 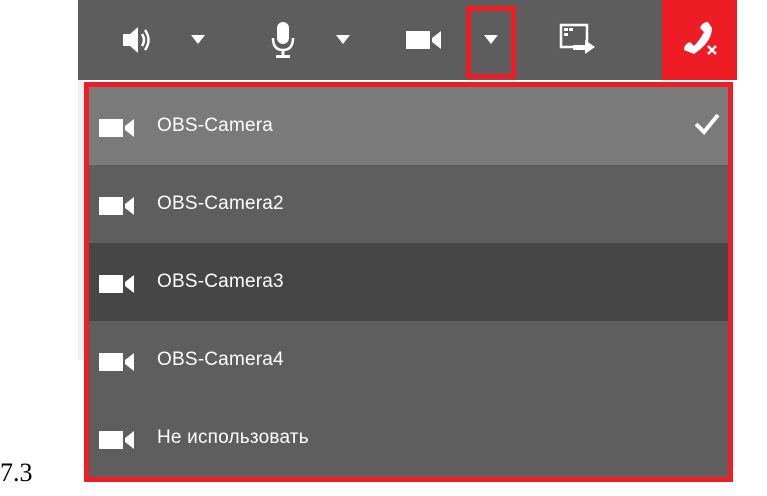 I want to click on menu-item-label: OBS-Camera4, so click(x=220, y=359).